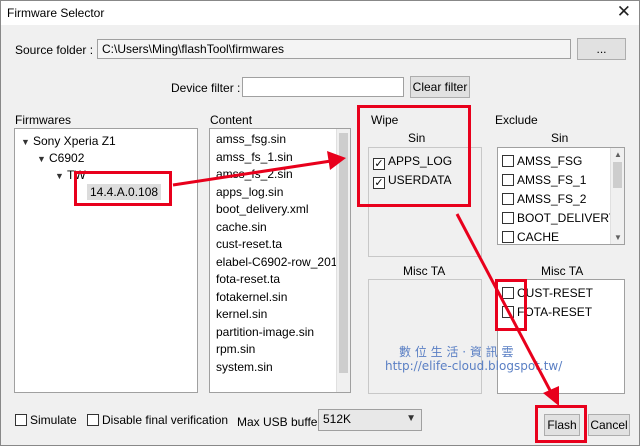 The height and width of the screenshot is (447, 640). Describe the element at coordinates (336, 160) in the screenshot. I see `arrow-head-icon` at that location.